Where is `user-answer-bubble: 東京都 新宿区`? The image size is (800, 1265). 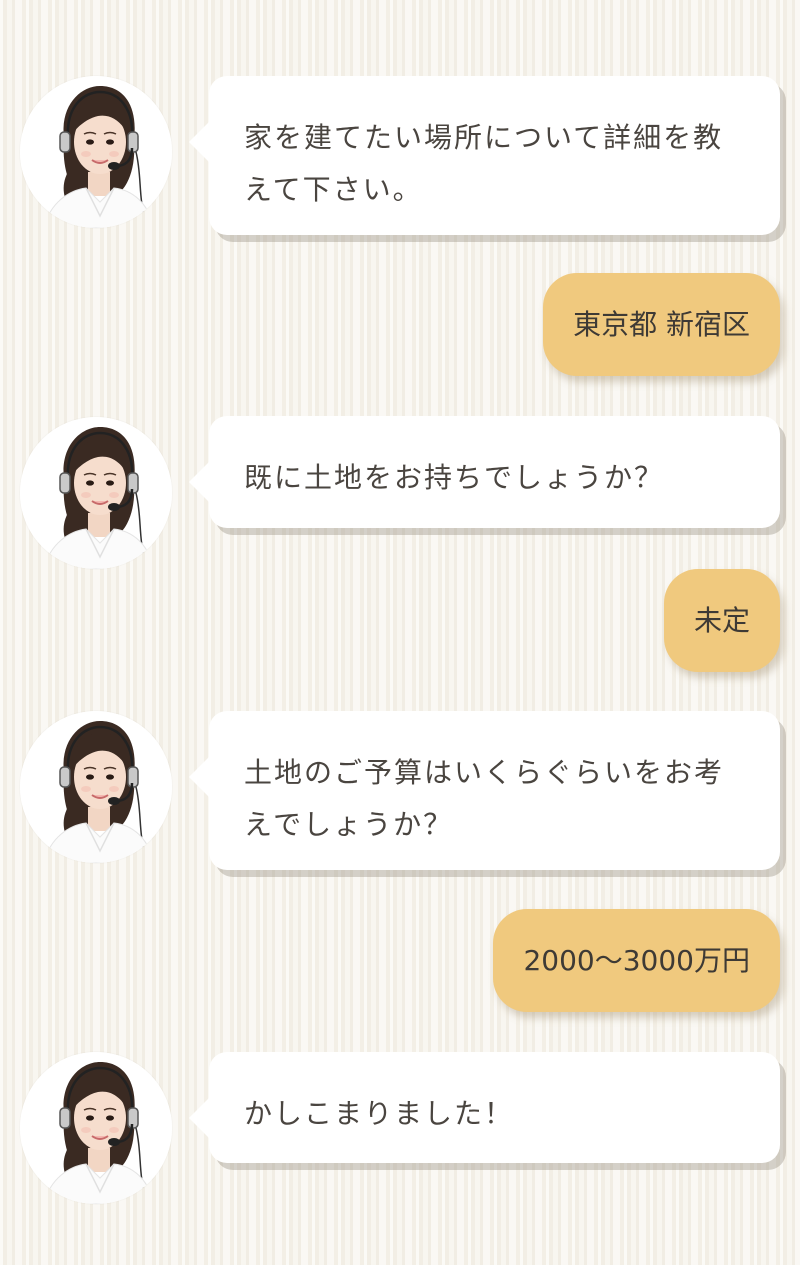
user-answer-bubble: 東京都 新宿区 is located at coordinates (661, 324).